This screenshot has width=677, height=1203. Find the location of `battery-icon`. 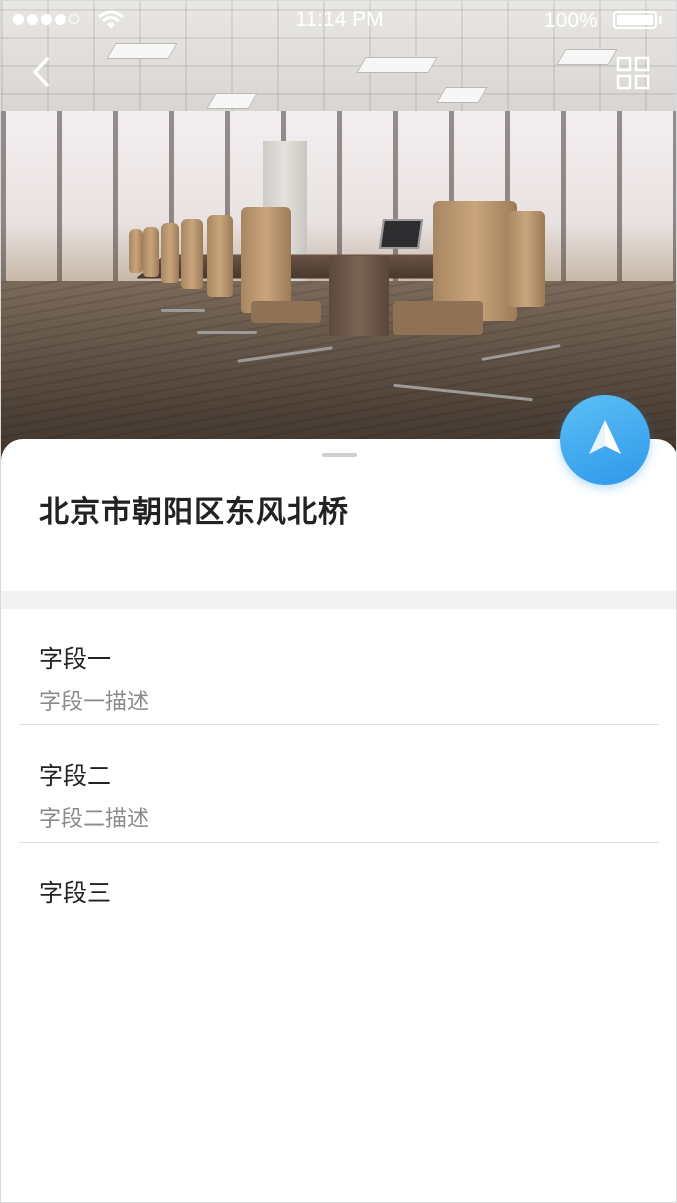

battery-icon is located at coordinates (635, 20).